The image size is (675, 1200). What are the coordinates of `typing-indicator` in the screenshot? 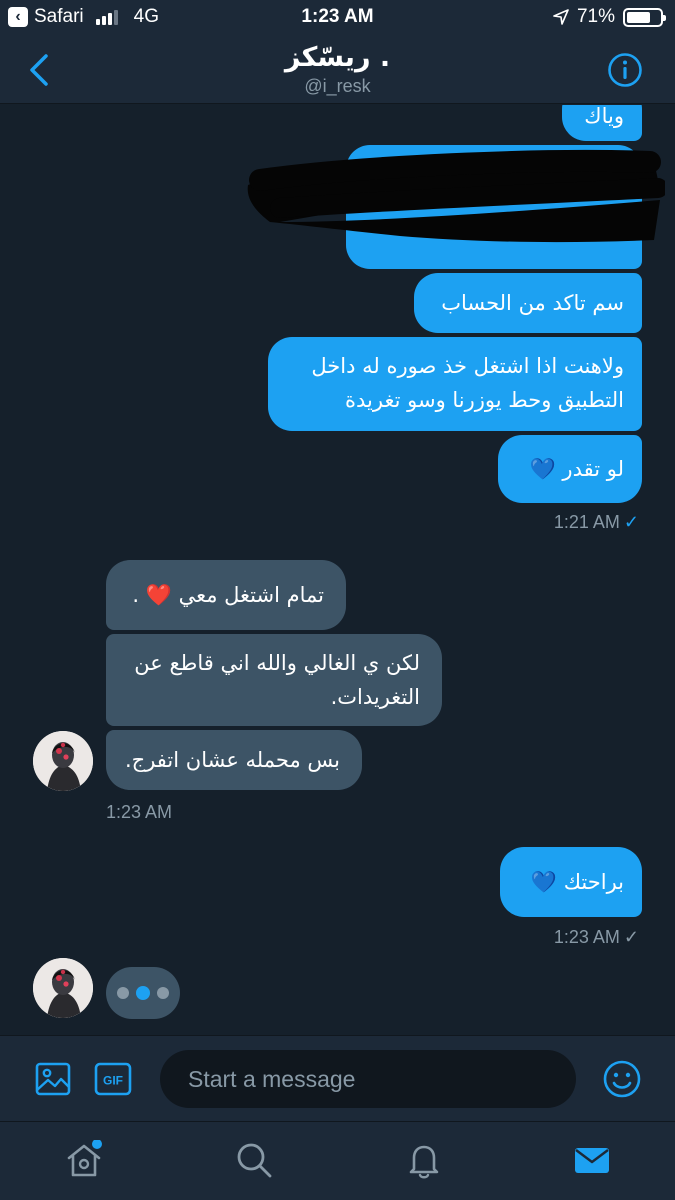 It's located at (143, 993).